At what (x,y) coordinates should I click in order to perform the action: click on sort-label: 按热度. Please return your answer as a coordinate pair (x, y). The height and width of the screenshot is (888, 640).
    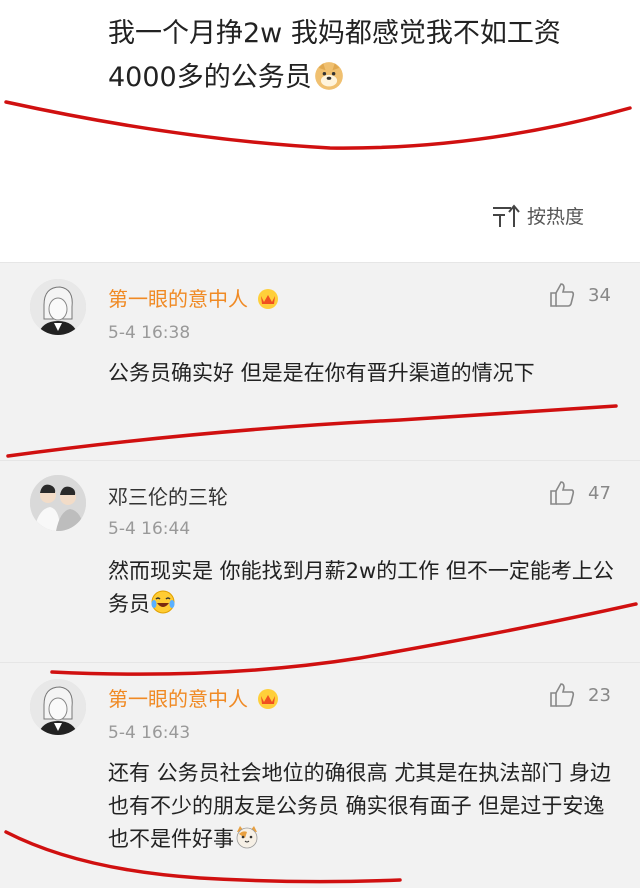
    Looking at the image, I should click on (555, 217).